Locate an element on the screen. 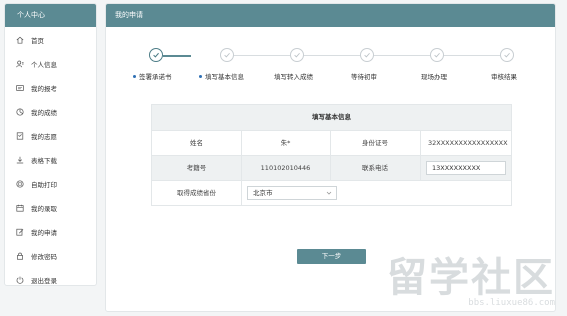 This screenshot has height=316, width=567. step-label-text: 签署承诺书 is located at coordinates (155, 77).